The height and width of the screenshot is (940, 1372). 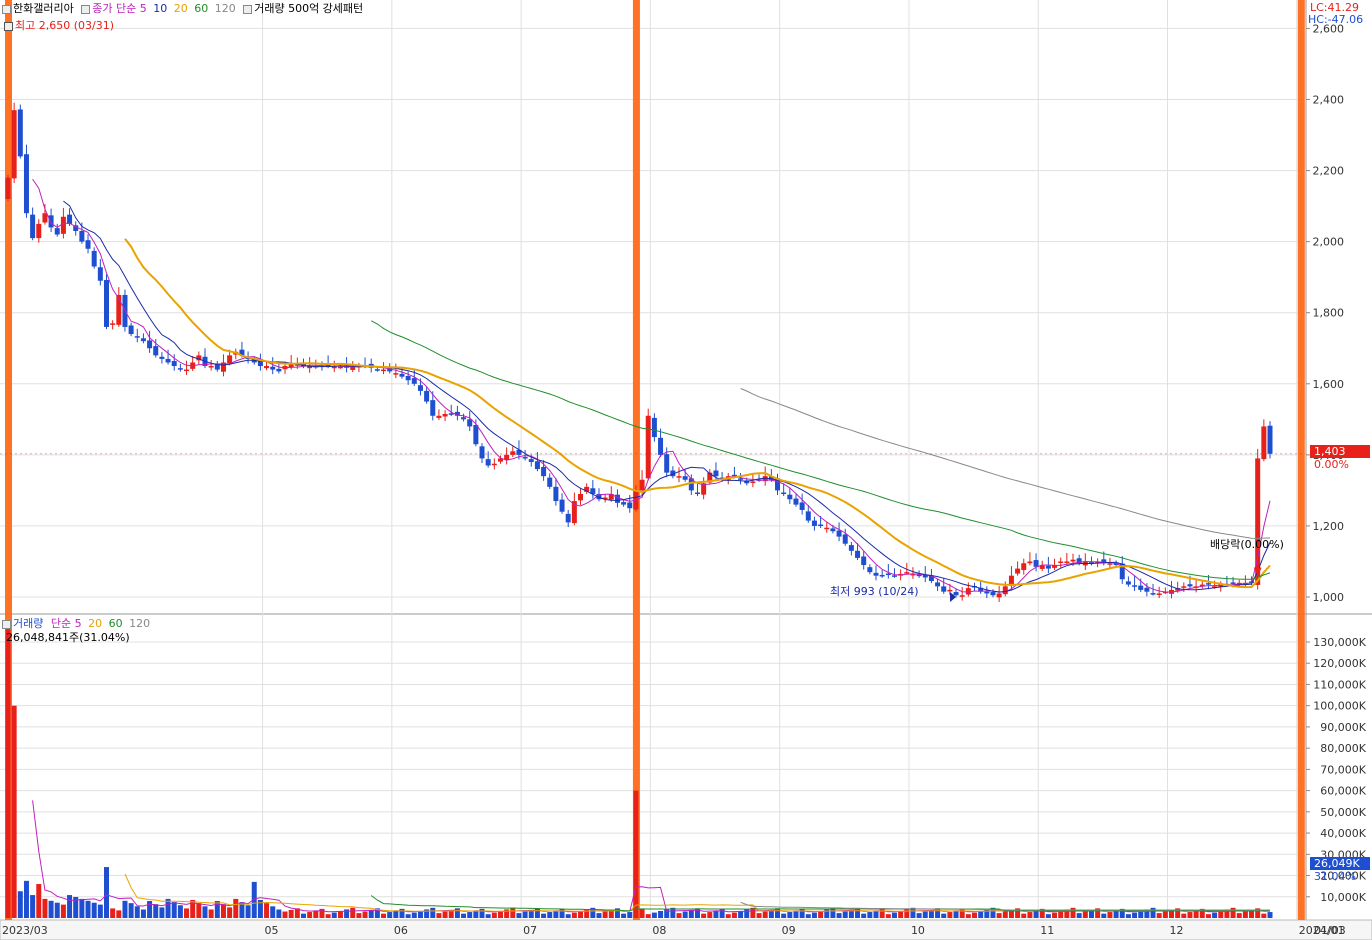 What do you see at coordinates (86, 9) in the screenshot?
I see `ma-settings-icon` at bounding box center [86, 9].